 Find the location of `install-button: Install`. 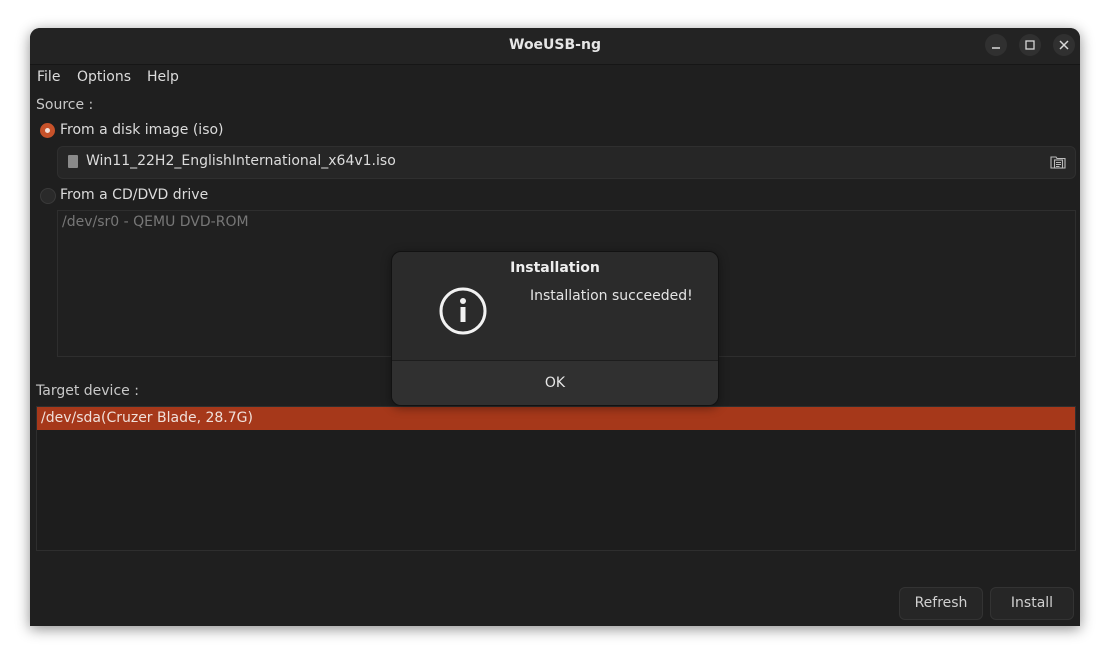

install-button: Install is located at coordinates (1032, 603).